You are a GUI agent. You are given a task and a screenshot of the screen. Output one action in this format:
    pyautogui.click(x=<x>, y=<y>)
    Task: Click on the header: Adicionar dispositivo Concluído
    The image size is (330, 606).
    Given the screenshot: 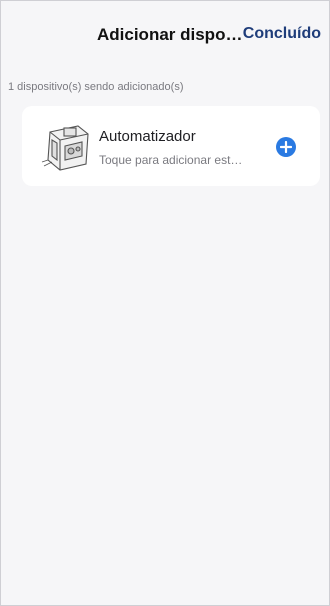 What is the action you would take?
    pyautogui.click(x=165, y=36)
    